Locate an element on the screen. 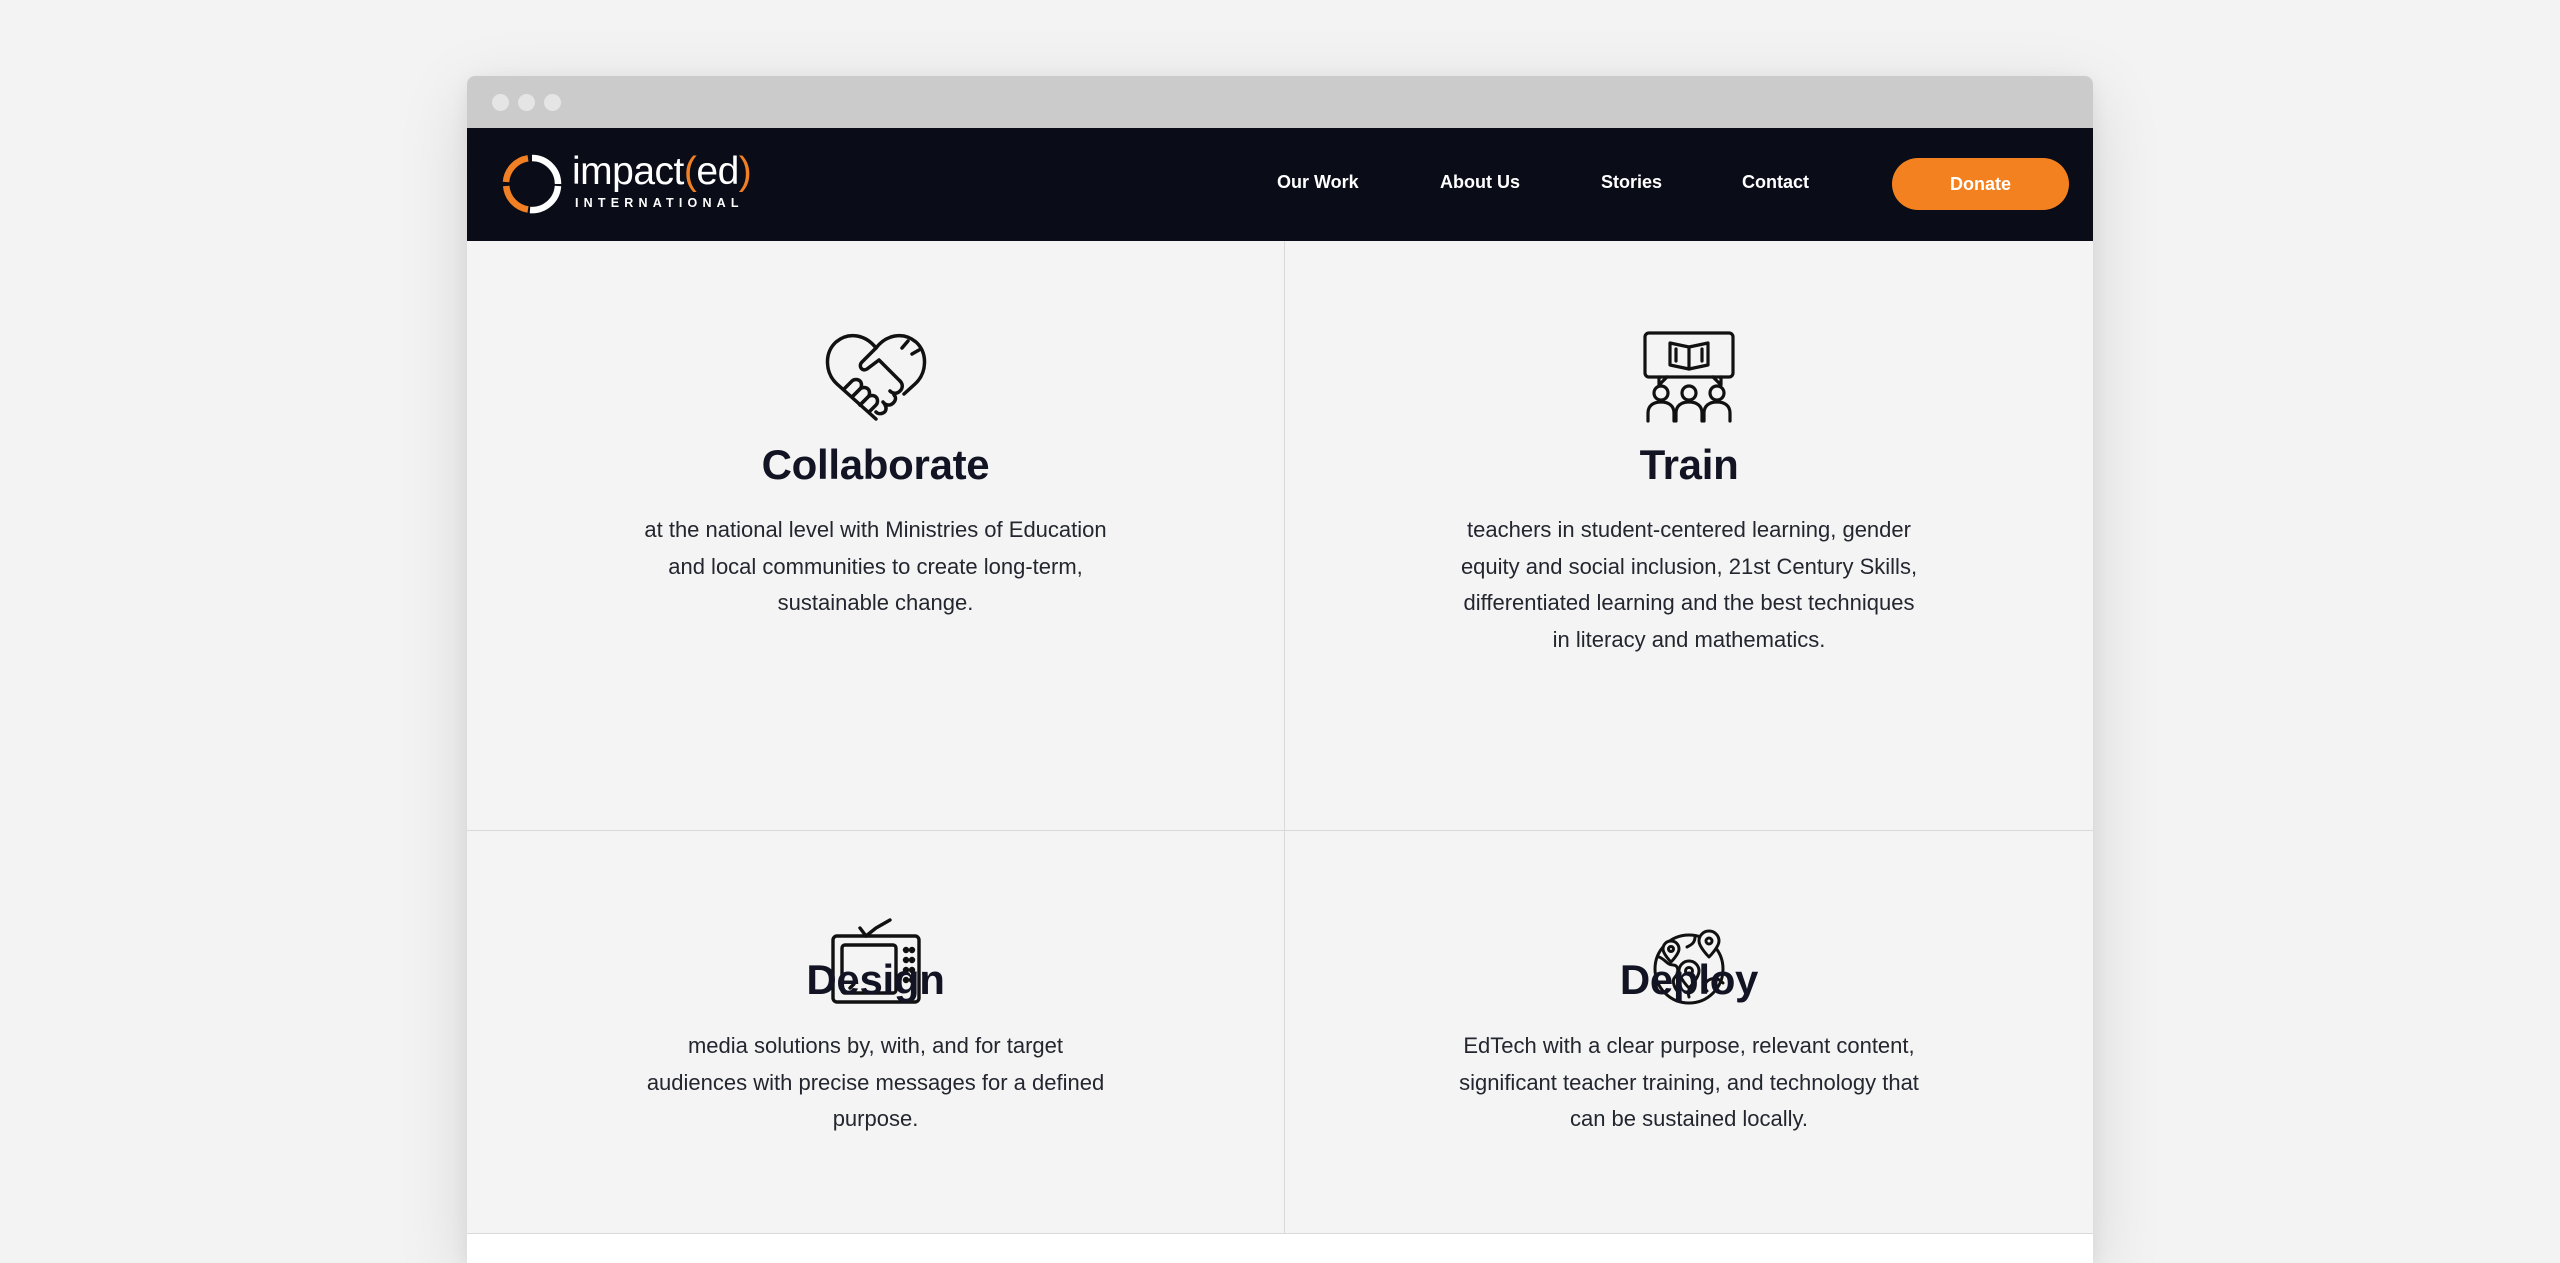 The width and height of the screenshot is (2560, 1263). logo-ring-icon is located at coordinates (532, 184).